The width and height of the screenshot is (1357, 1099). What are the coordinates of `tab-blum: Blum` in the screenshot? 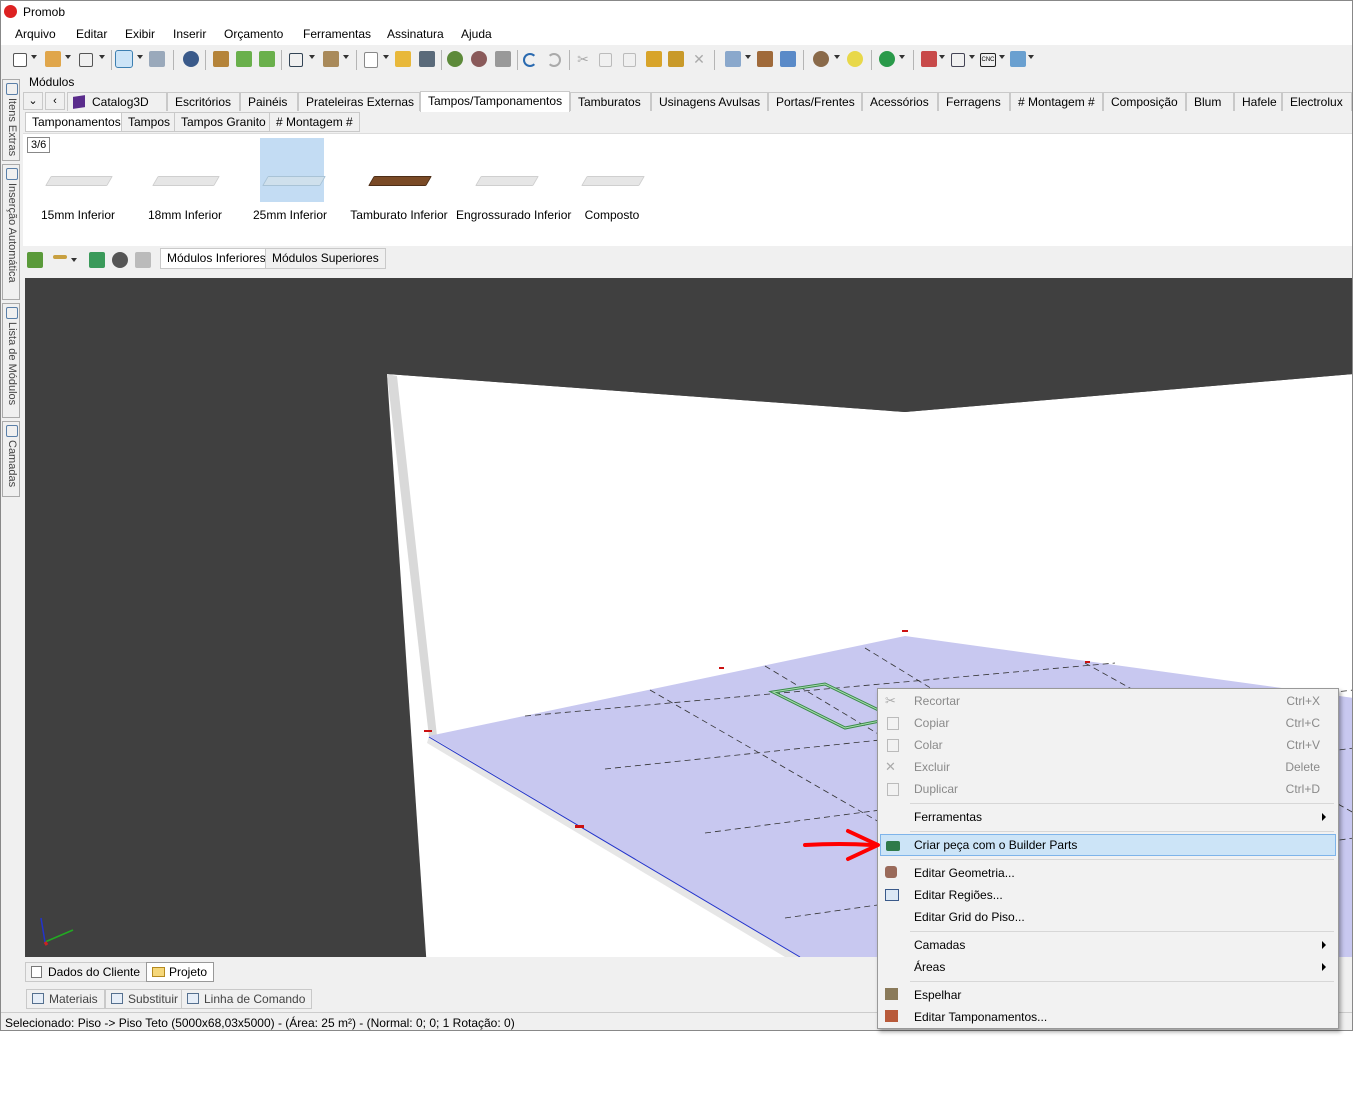 It's located at (1210, 101).